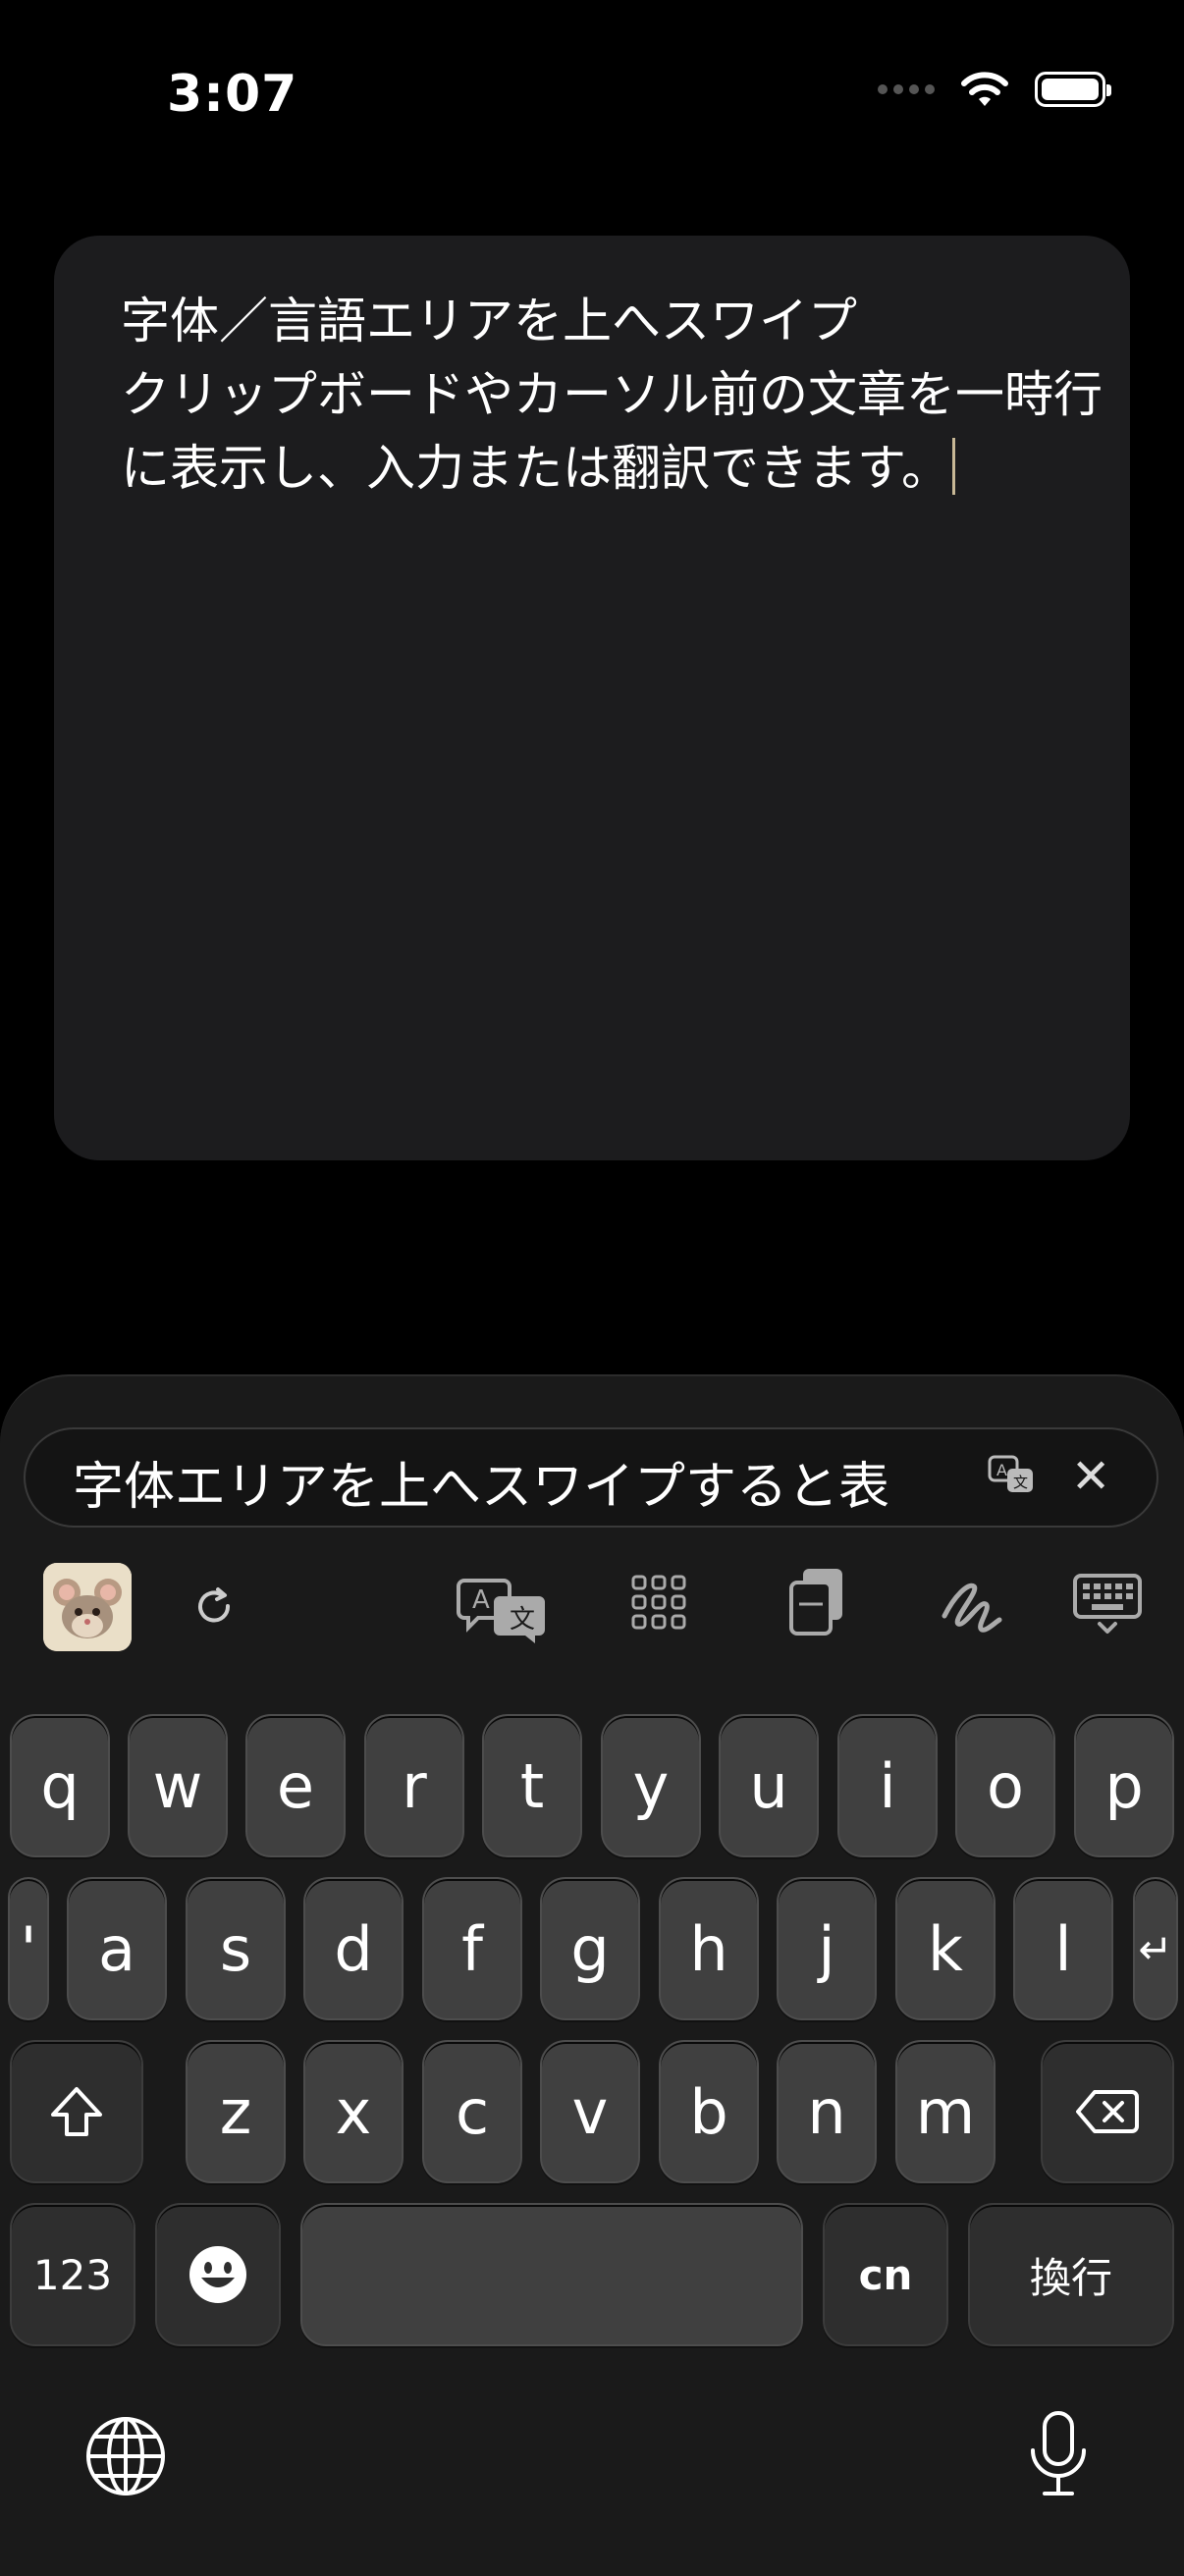 The height and width of the screenshot is (2576, 1184). Describe the element at coordinates (887, 1785) in the screenshot. I see `key-i: i` at that location.